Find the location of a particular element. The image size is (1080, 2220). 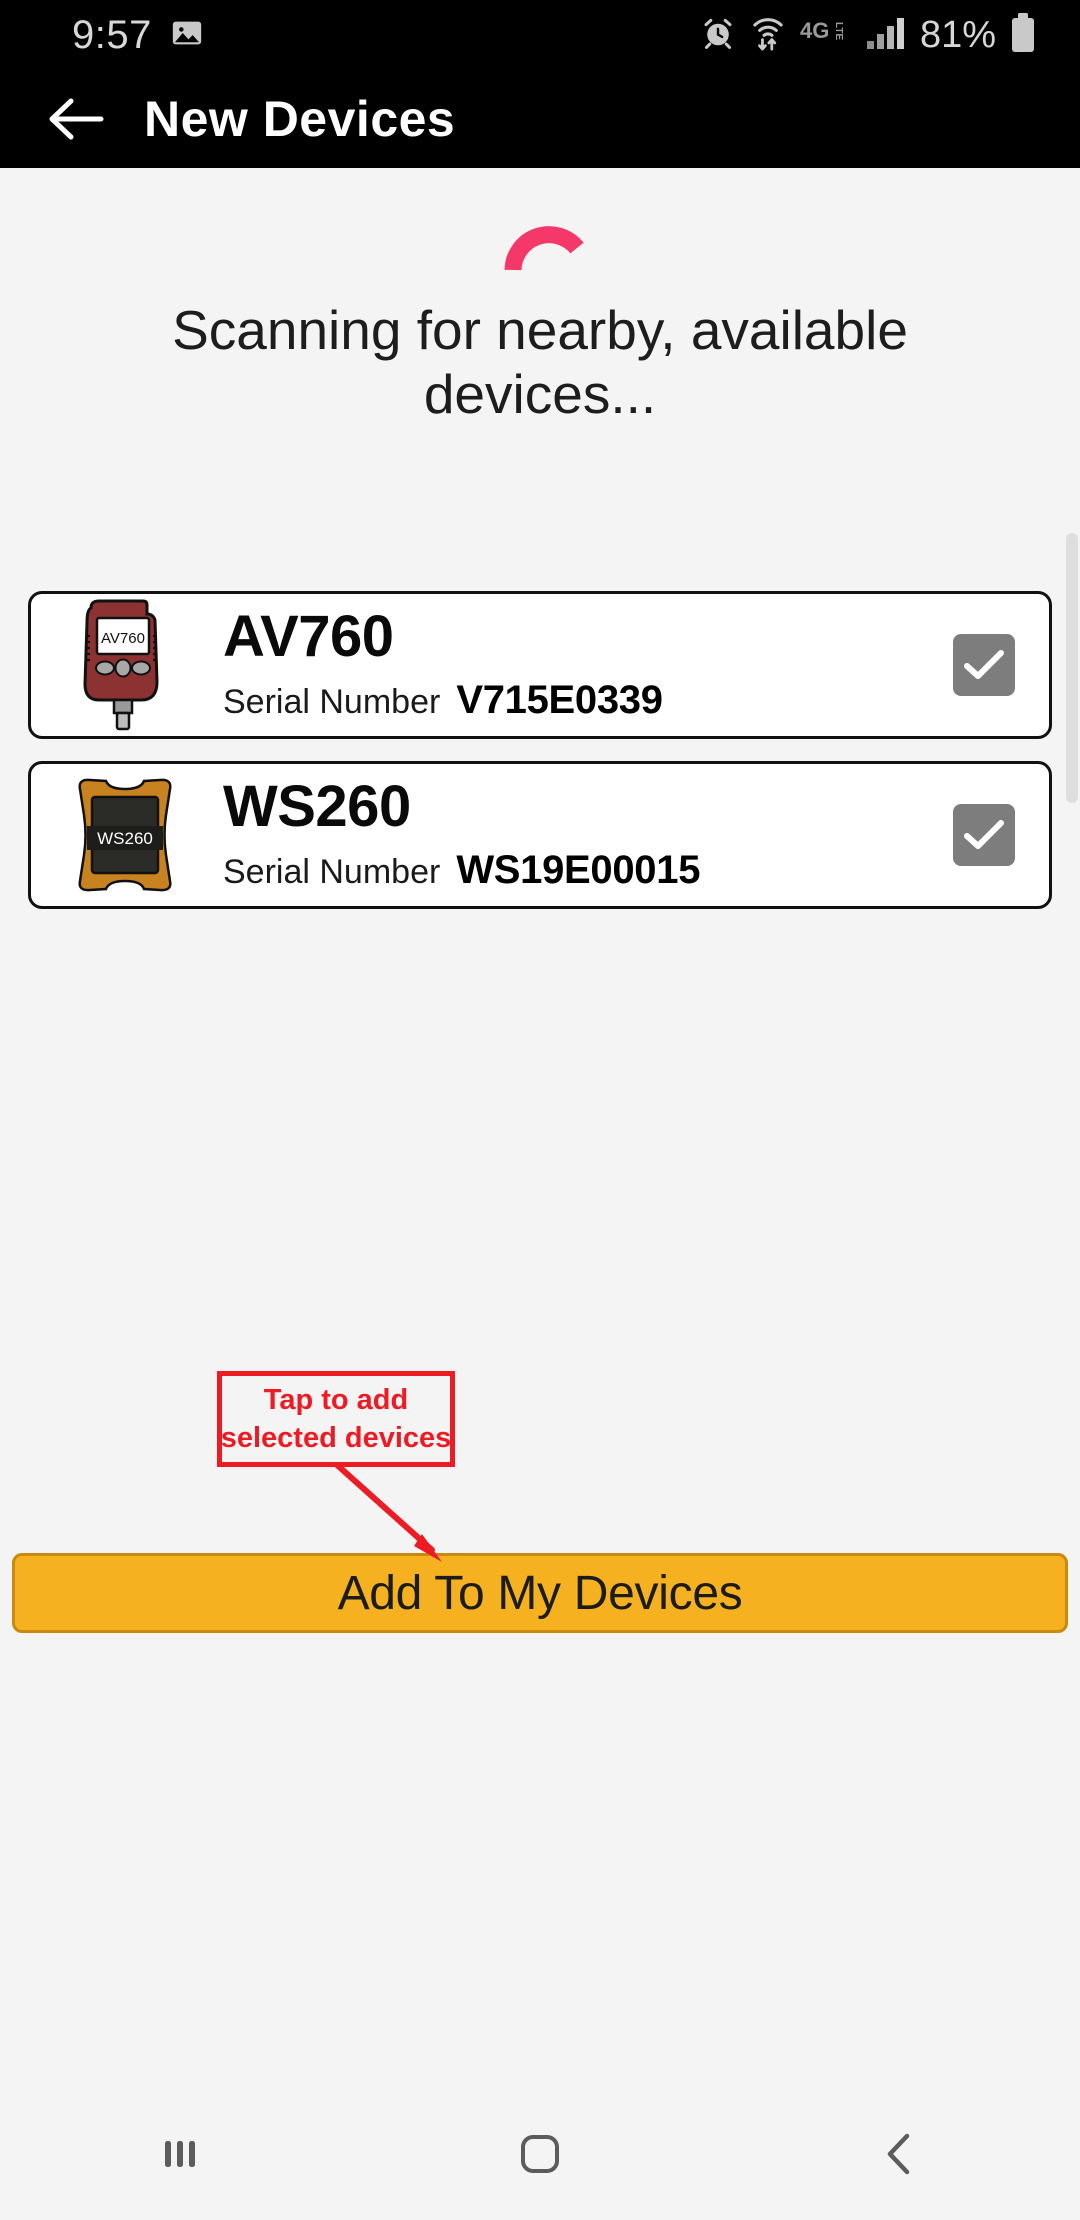

scrollbar-thumb is located at coordinates (1072, 668).